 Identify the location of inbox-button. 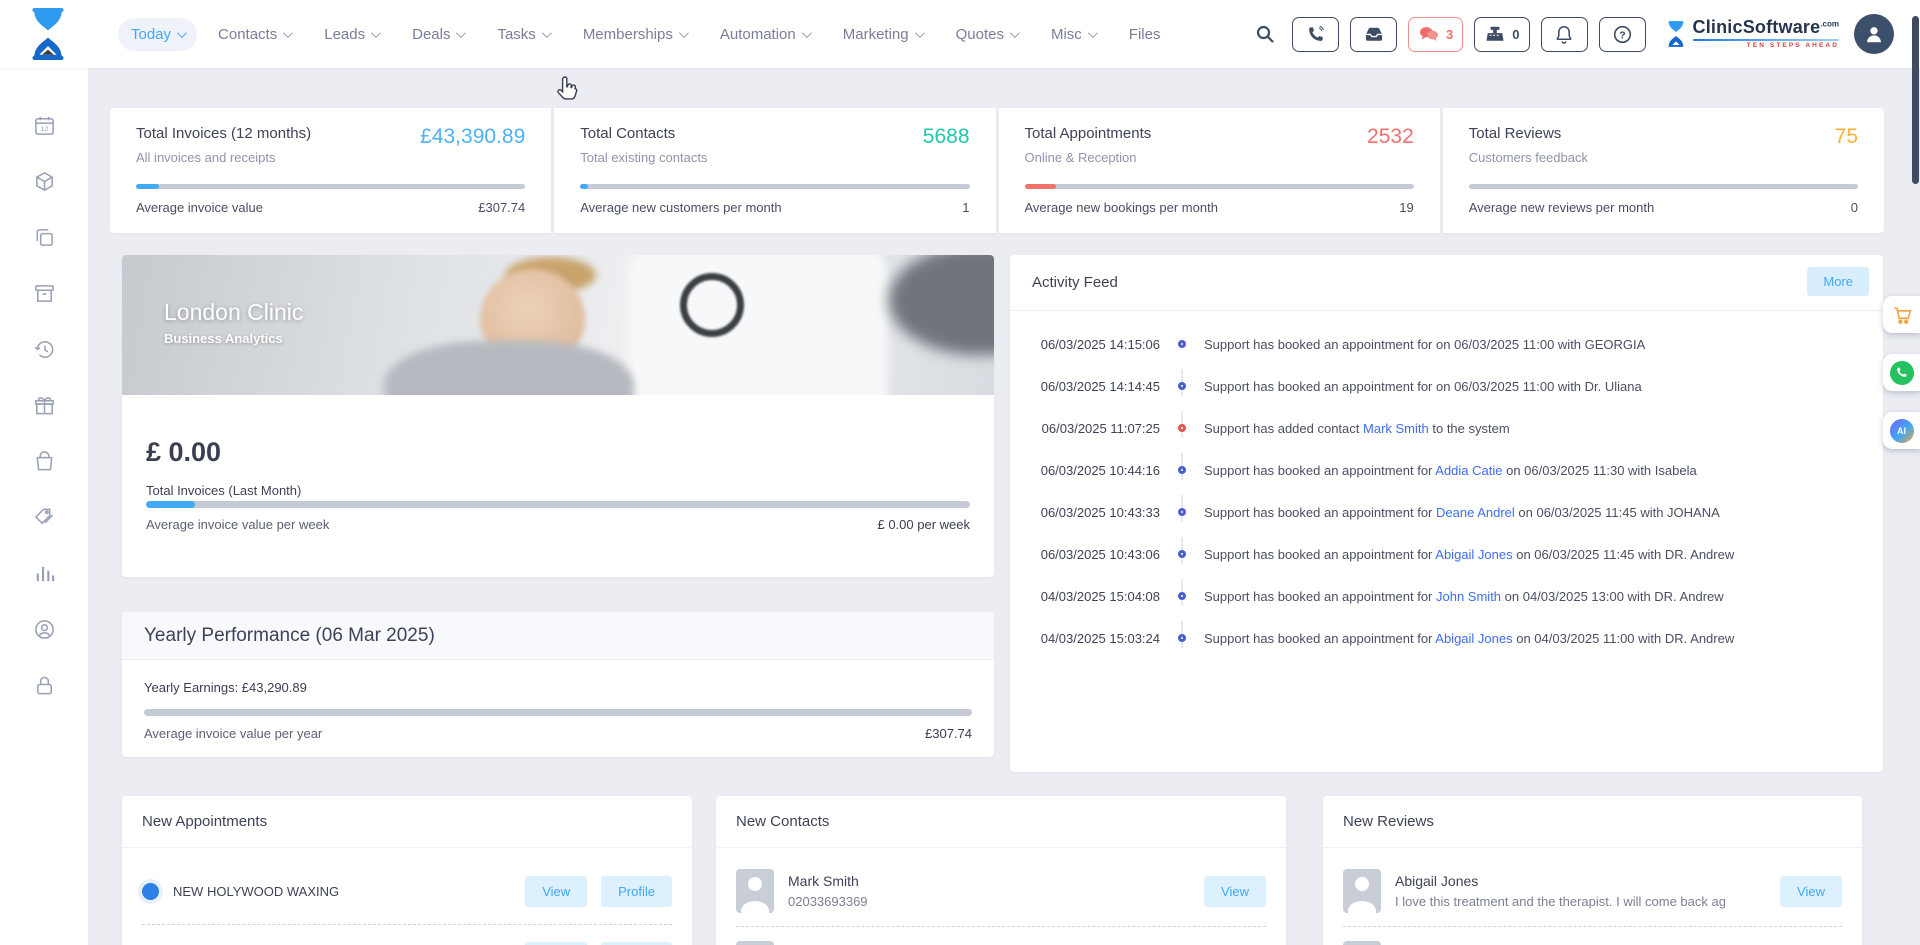
(1374, 34).